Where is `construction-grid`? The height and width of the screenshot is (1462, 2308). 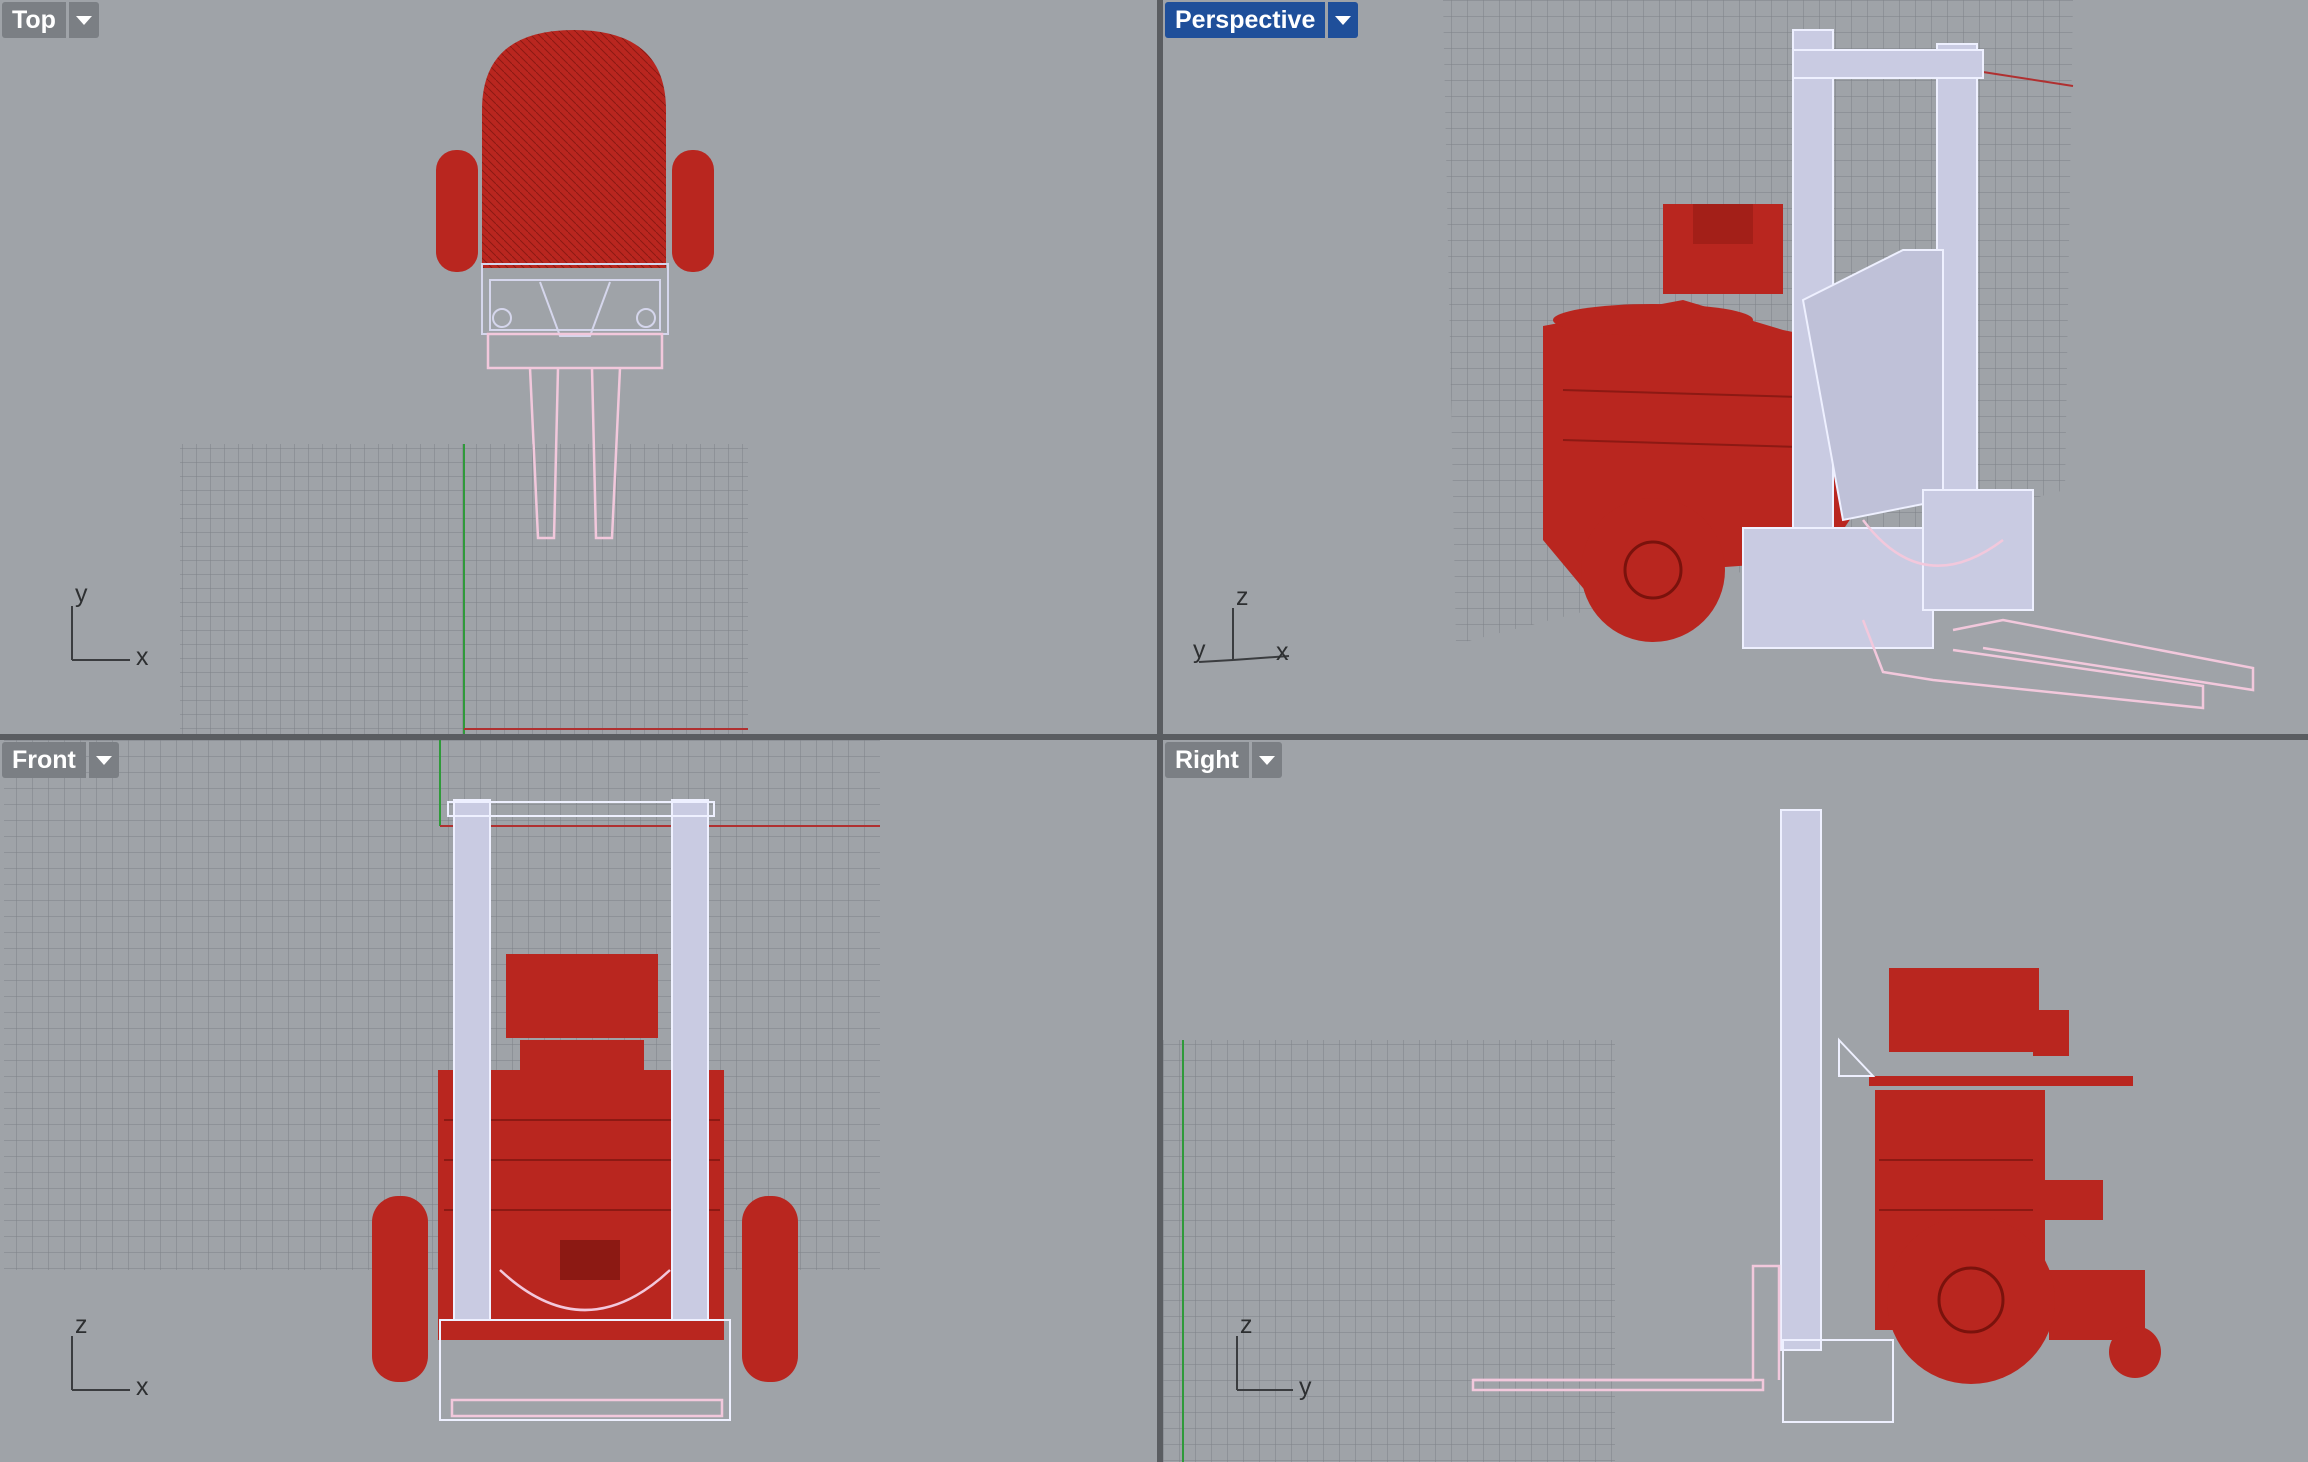
construction-grid is located at coordinates (1389, 1251).